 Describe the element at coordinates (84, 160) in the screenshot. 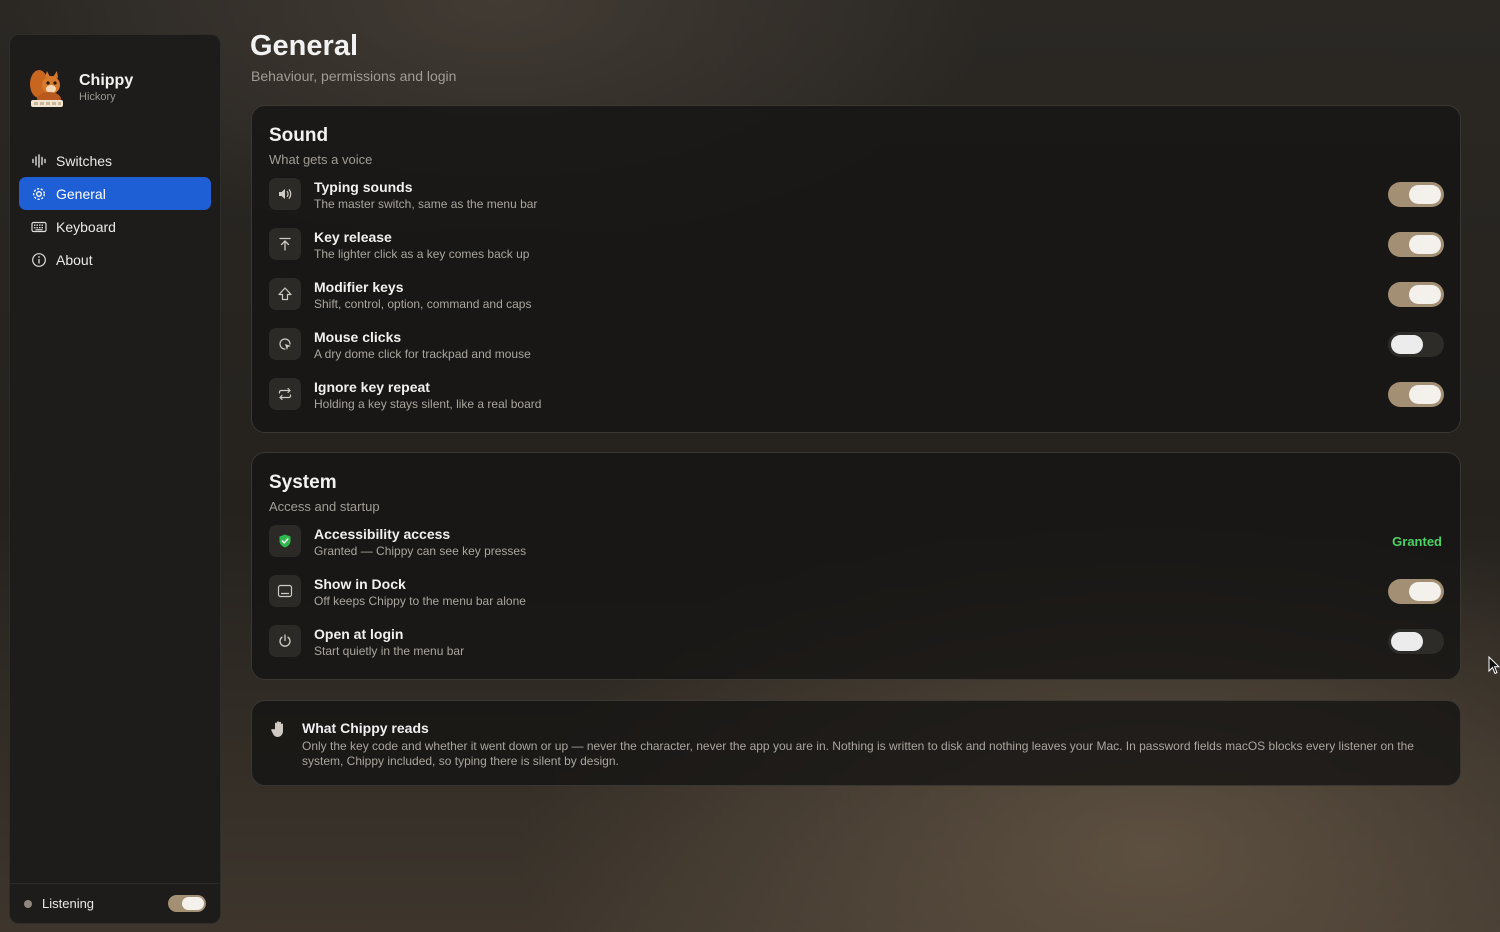

I see `sidebar-item-label: Switches` at that location.